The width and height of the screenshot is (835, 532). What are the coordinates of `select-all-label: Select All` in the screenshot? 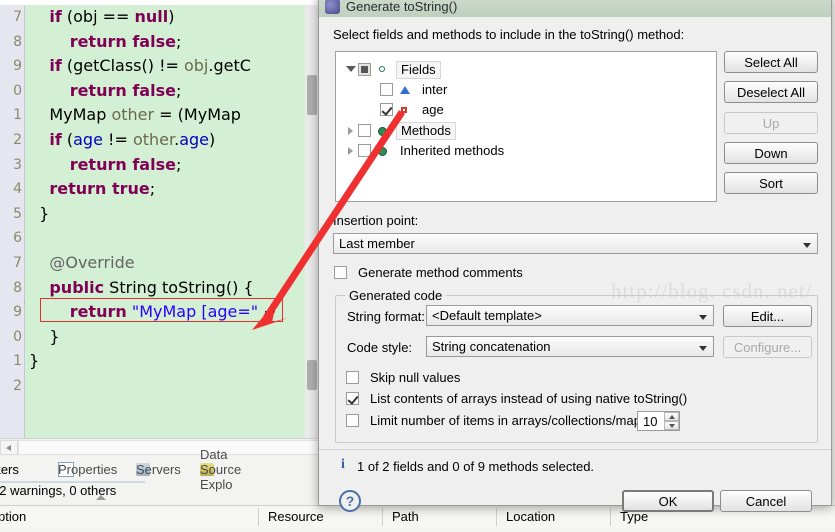 It's located at (771, 62).